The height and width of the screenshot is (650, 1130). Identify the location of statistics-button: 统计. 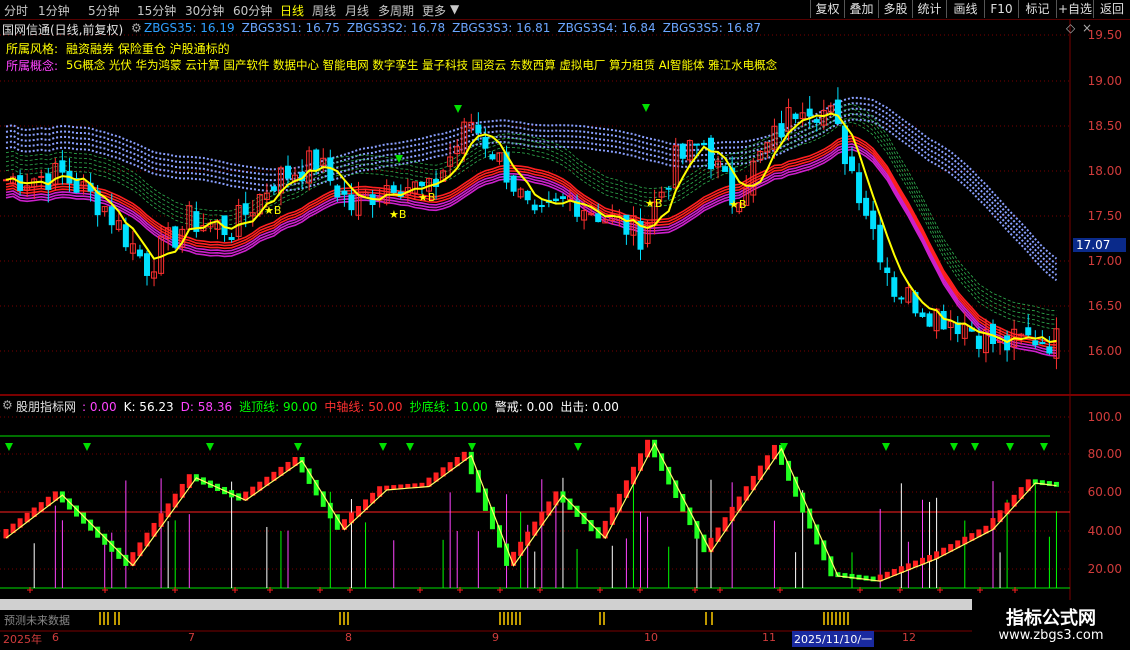
(929, 9).